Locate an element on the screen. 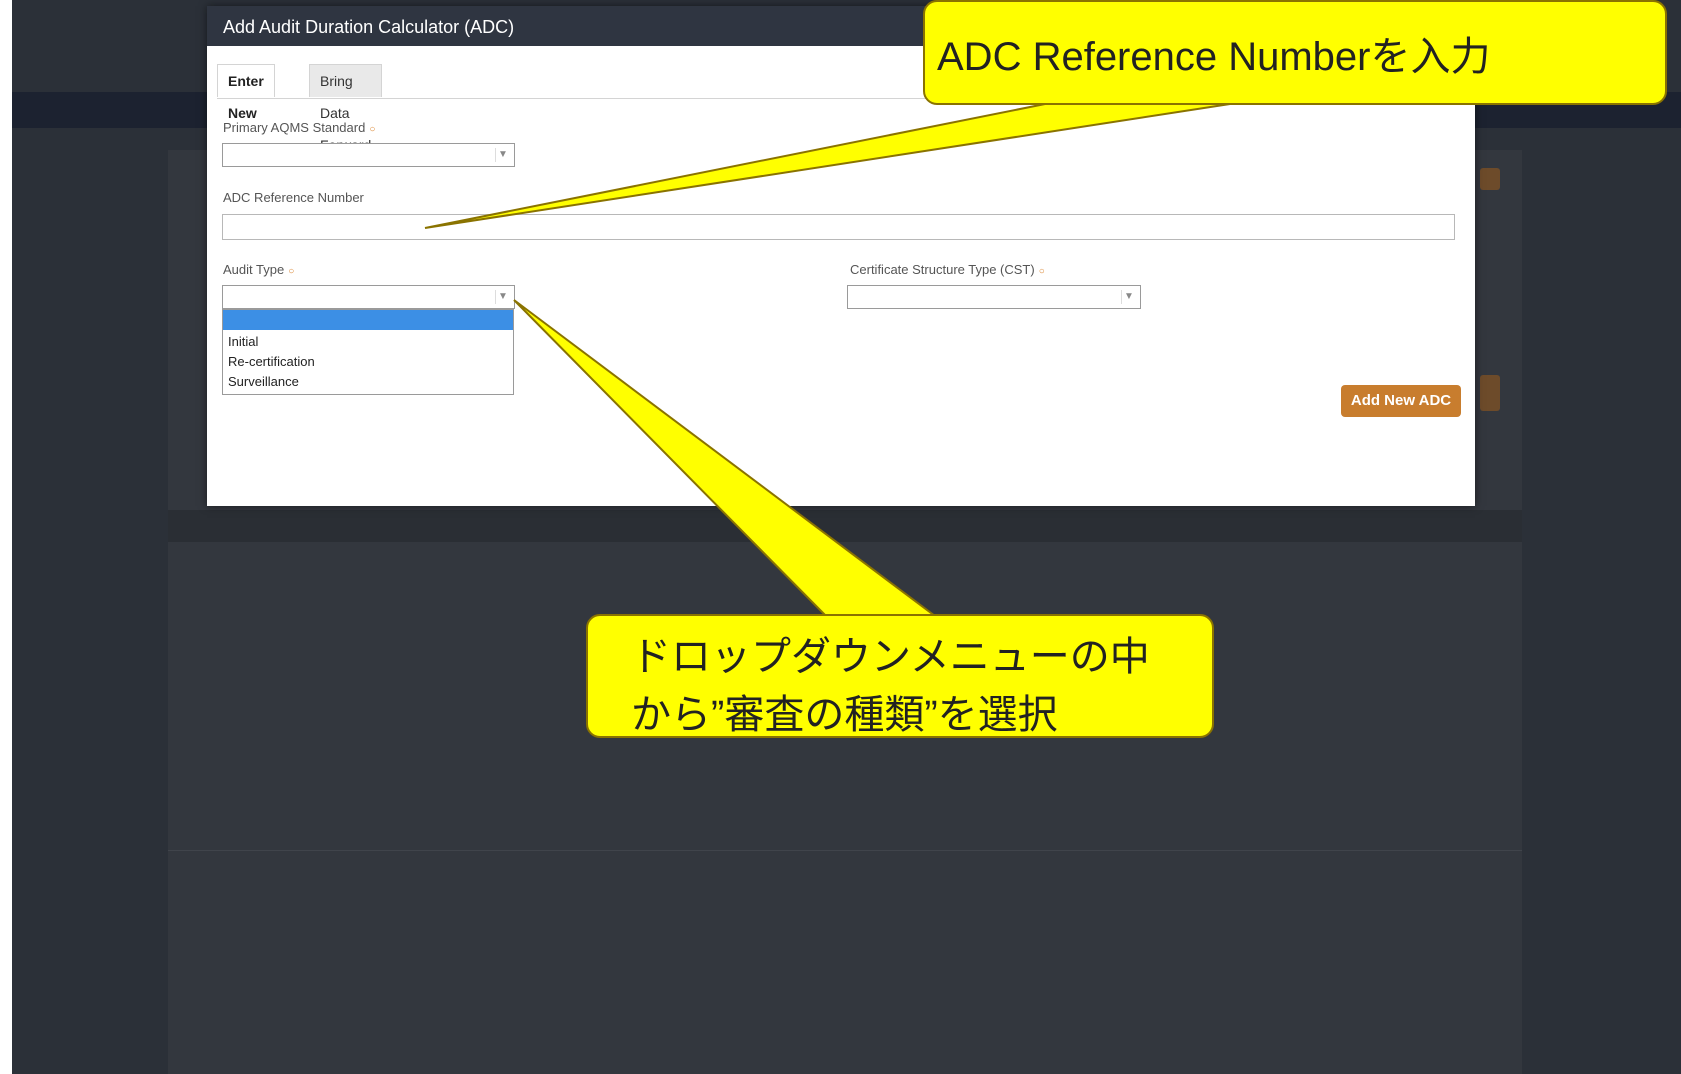  audit-type-label: Audit Type ○ is located at coordinates (259, 269).